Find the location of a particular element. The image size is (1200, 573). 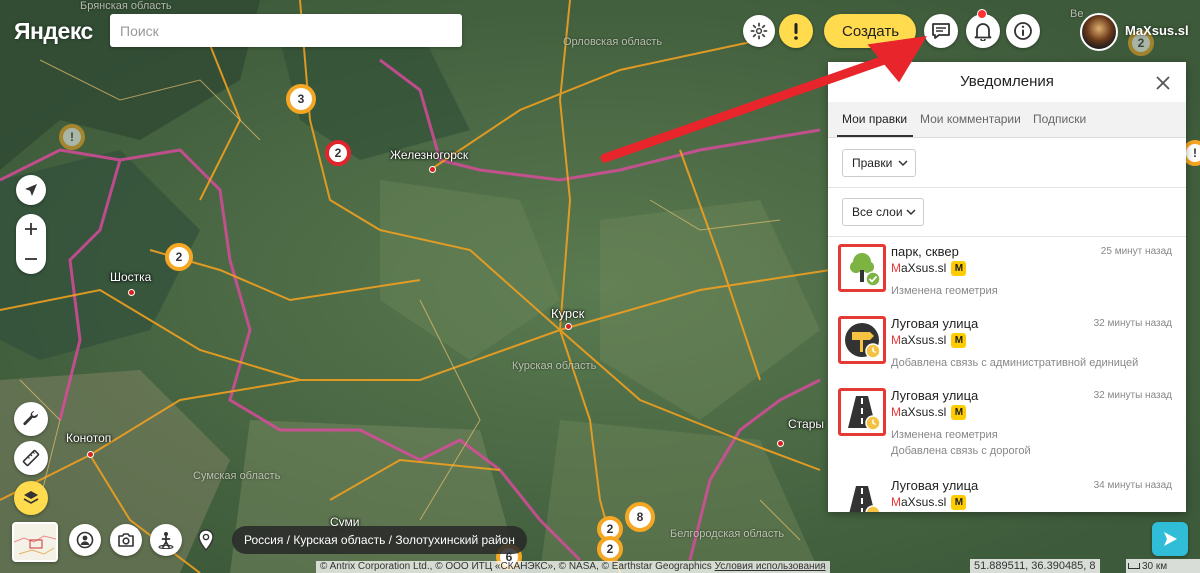

chevron-down-icon is located at coordinates (911, 212).